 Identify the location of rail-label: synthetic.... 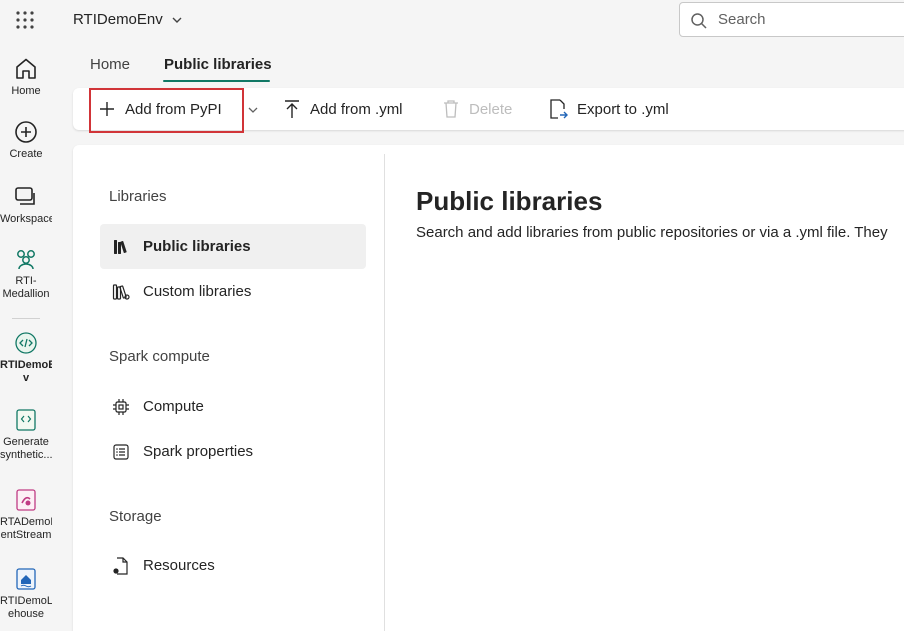
(26, 455).